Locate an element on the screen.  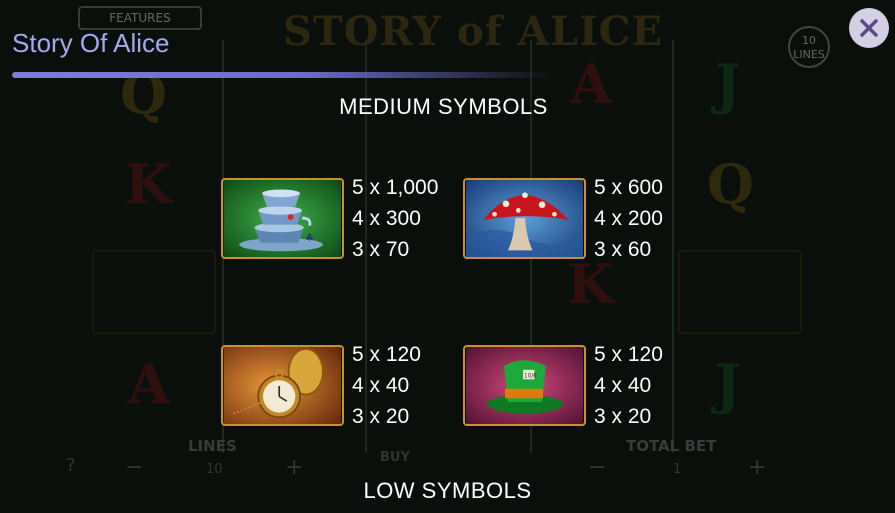
top-hat-icon: 10/6 is located at coordinates (524, 385).